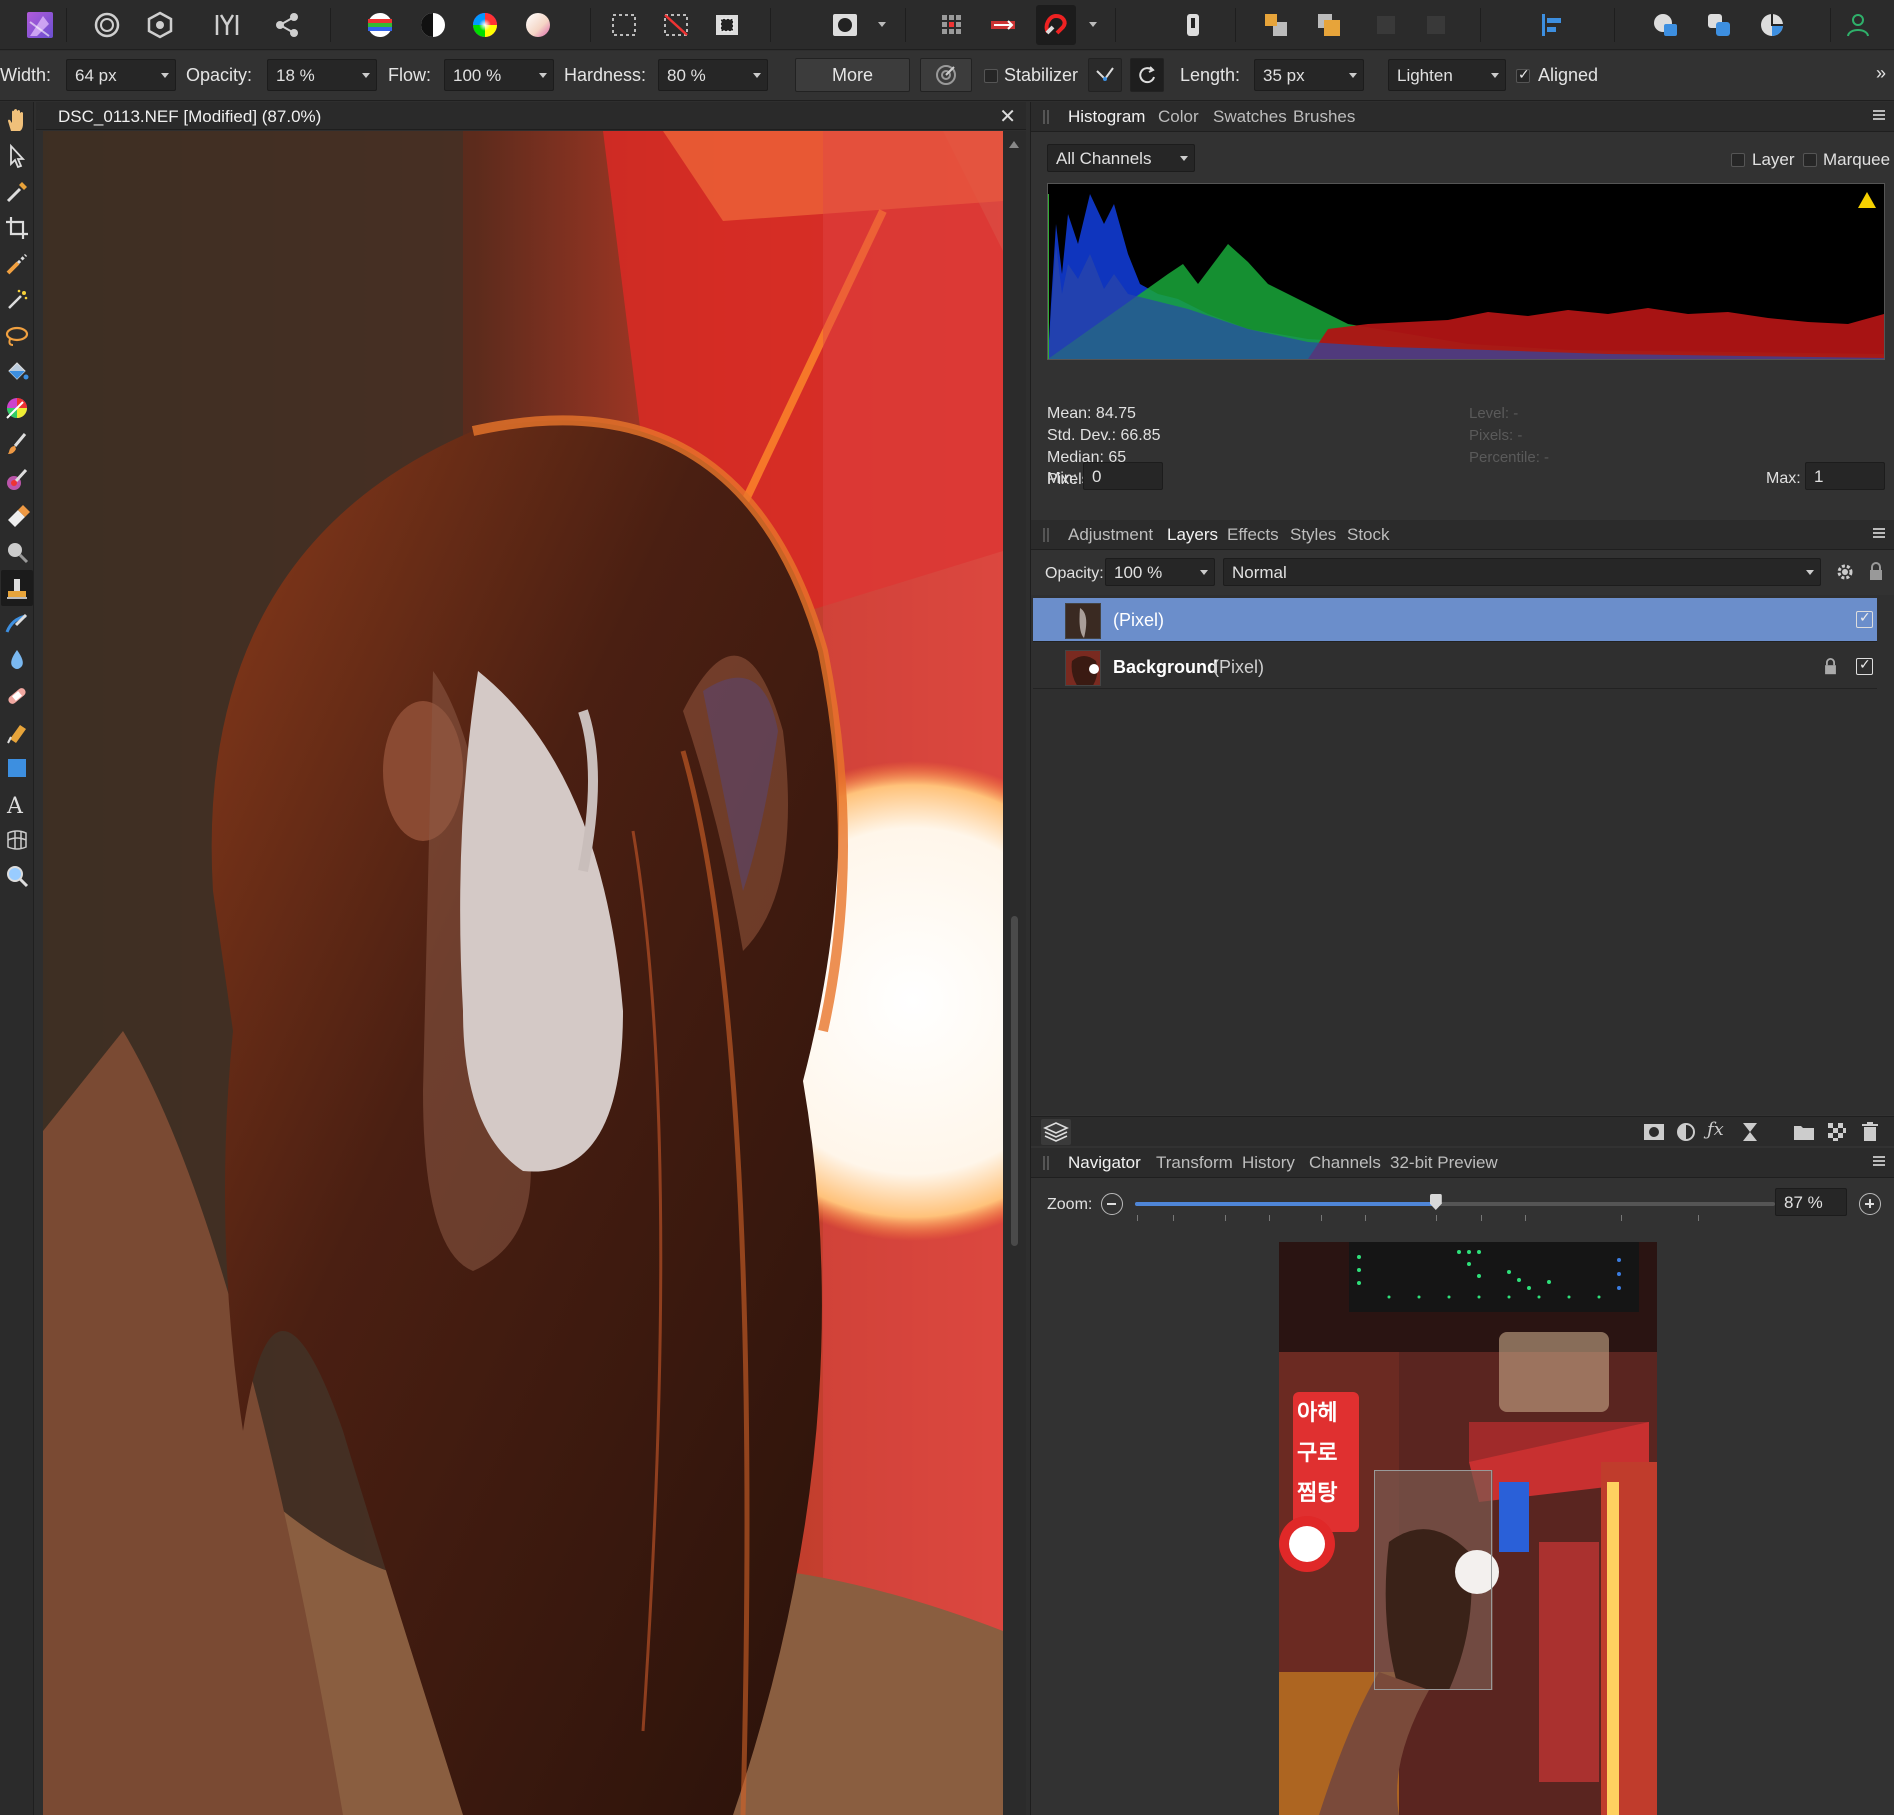 The width and height of the screenshot is (1894, 1815). What do you see at coordinates (624, 25) in the screenshot?
I see `marquee-selection-icon` at bounding box center [624, 25].